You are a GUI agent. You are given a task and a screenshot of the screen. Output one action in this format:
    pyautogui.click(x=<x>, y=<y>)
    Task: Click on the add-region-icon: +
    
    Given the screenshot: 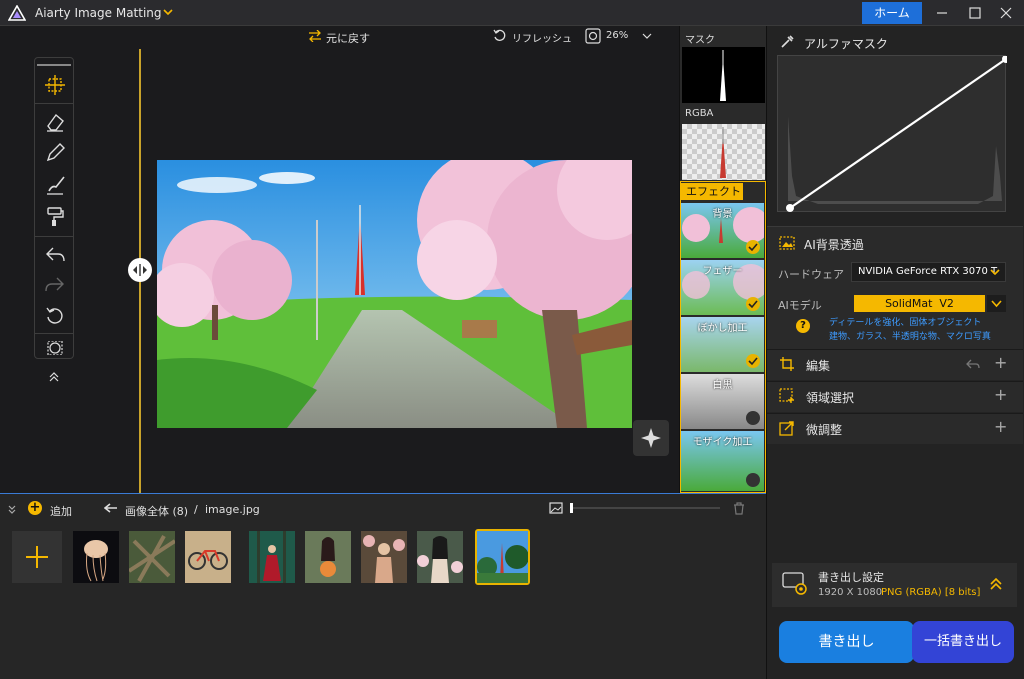 What is the action you would take?
    pyautogui.click(x=1003, y=394)
    